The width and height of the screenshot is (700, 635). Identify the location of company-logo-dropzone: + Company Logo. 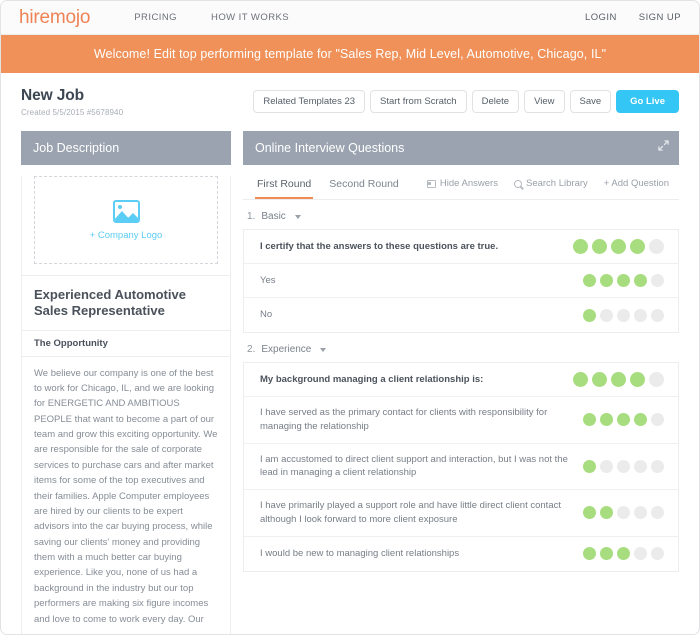
(126, 220).